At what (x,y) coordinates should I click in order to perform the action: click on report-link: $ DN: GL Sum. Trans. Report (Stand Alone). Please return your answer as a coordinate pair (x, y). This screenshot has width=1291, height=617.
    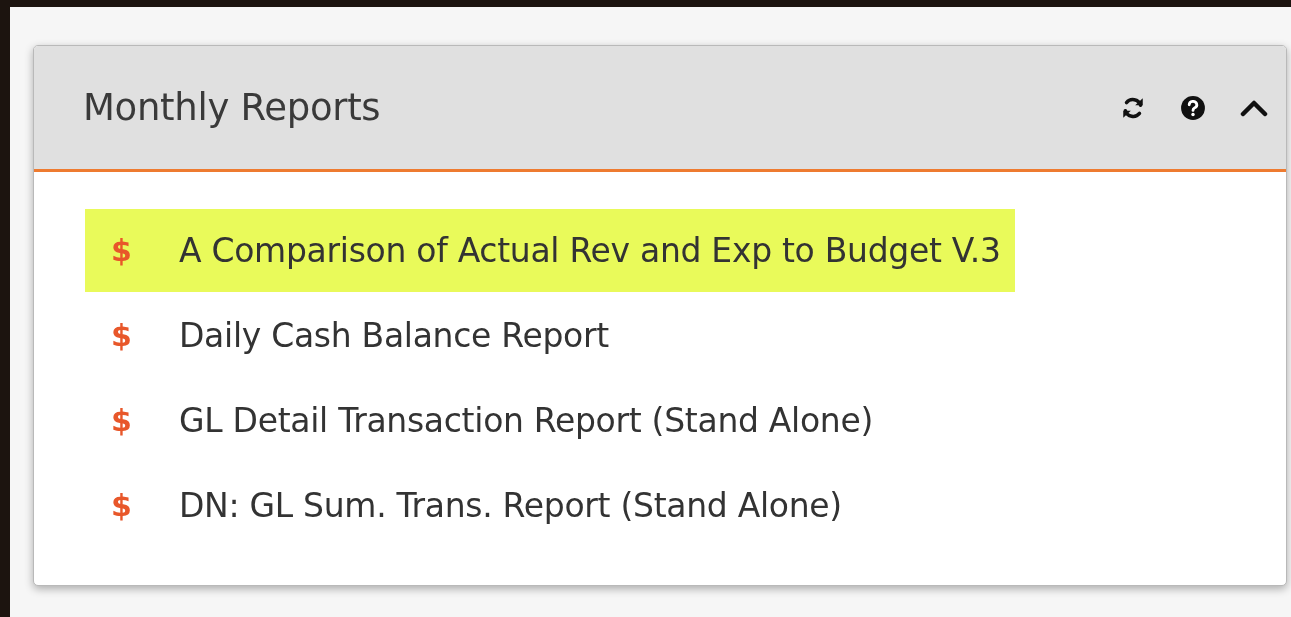
    Looking at the image, I should click on (470, 505).